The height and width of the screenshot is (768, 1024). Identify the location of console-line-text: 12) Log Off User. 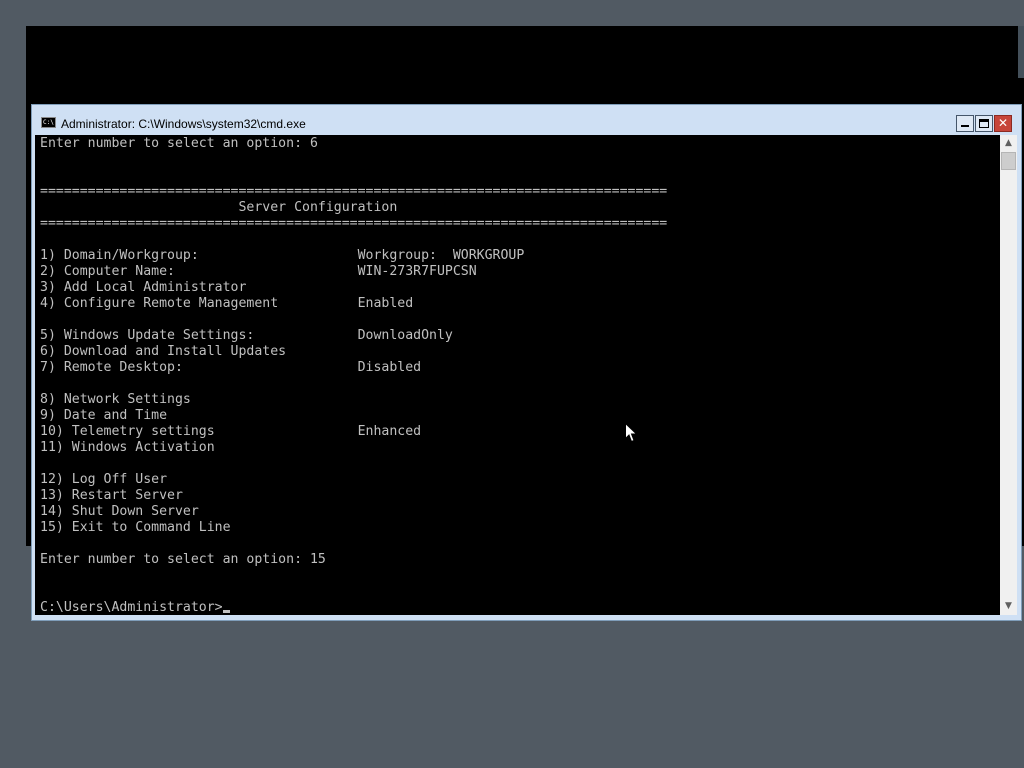
(104, 479).